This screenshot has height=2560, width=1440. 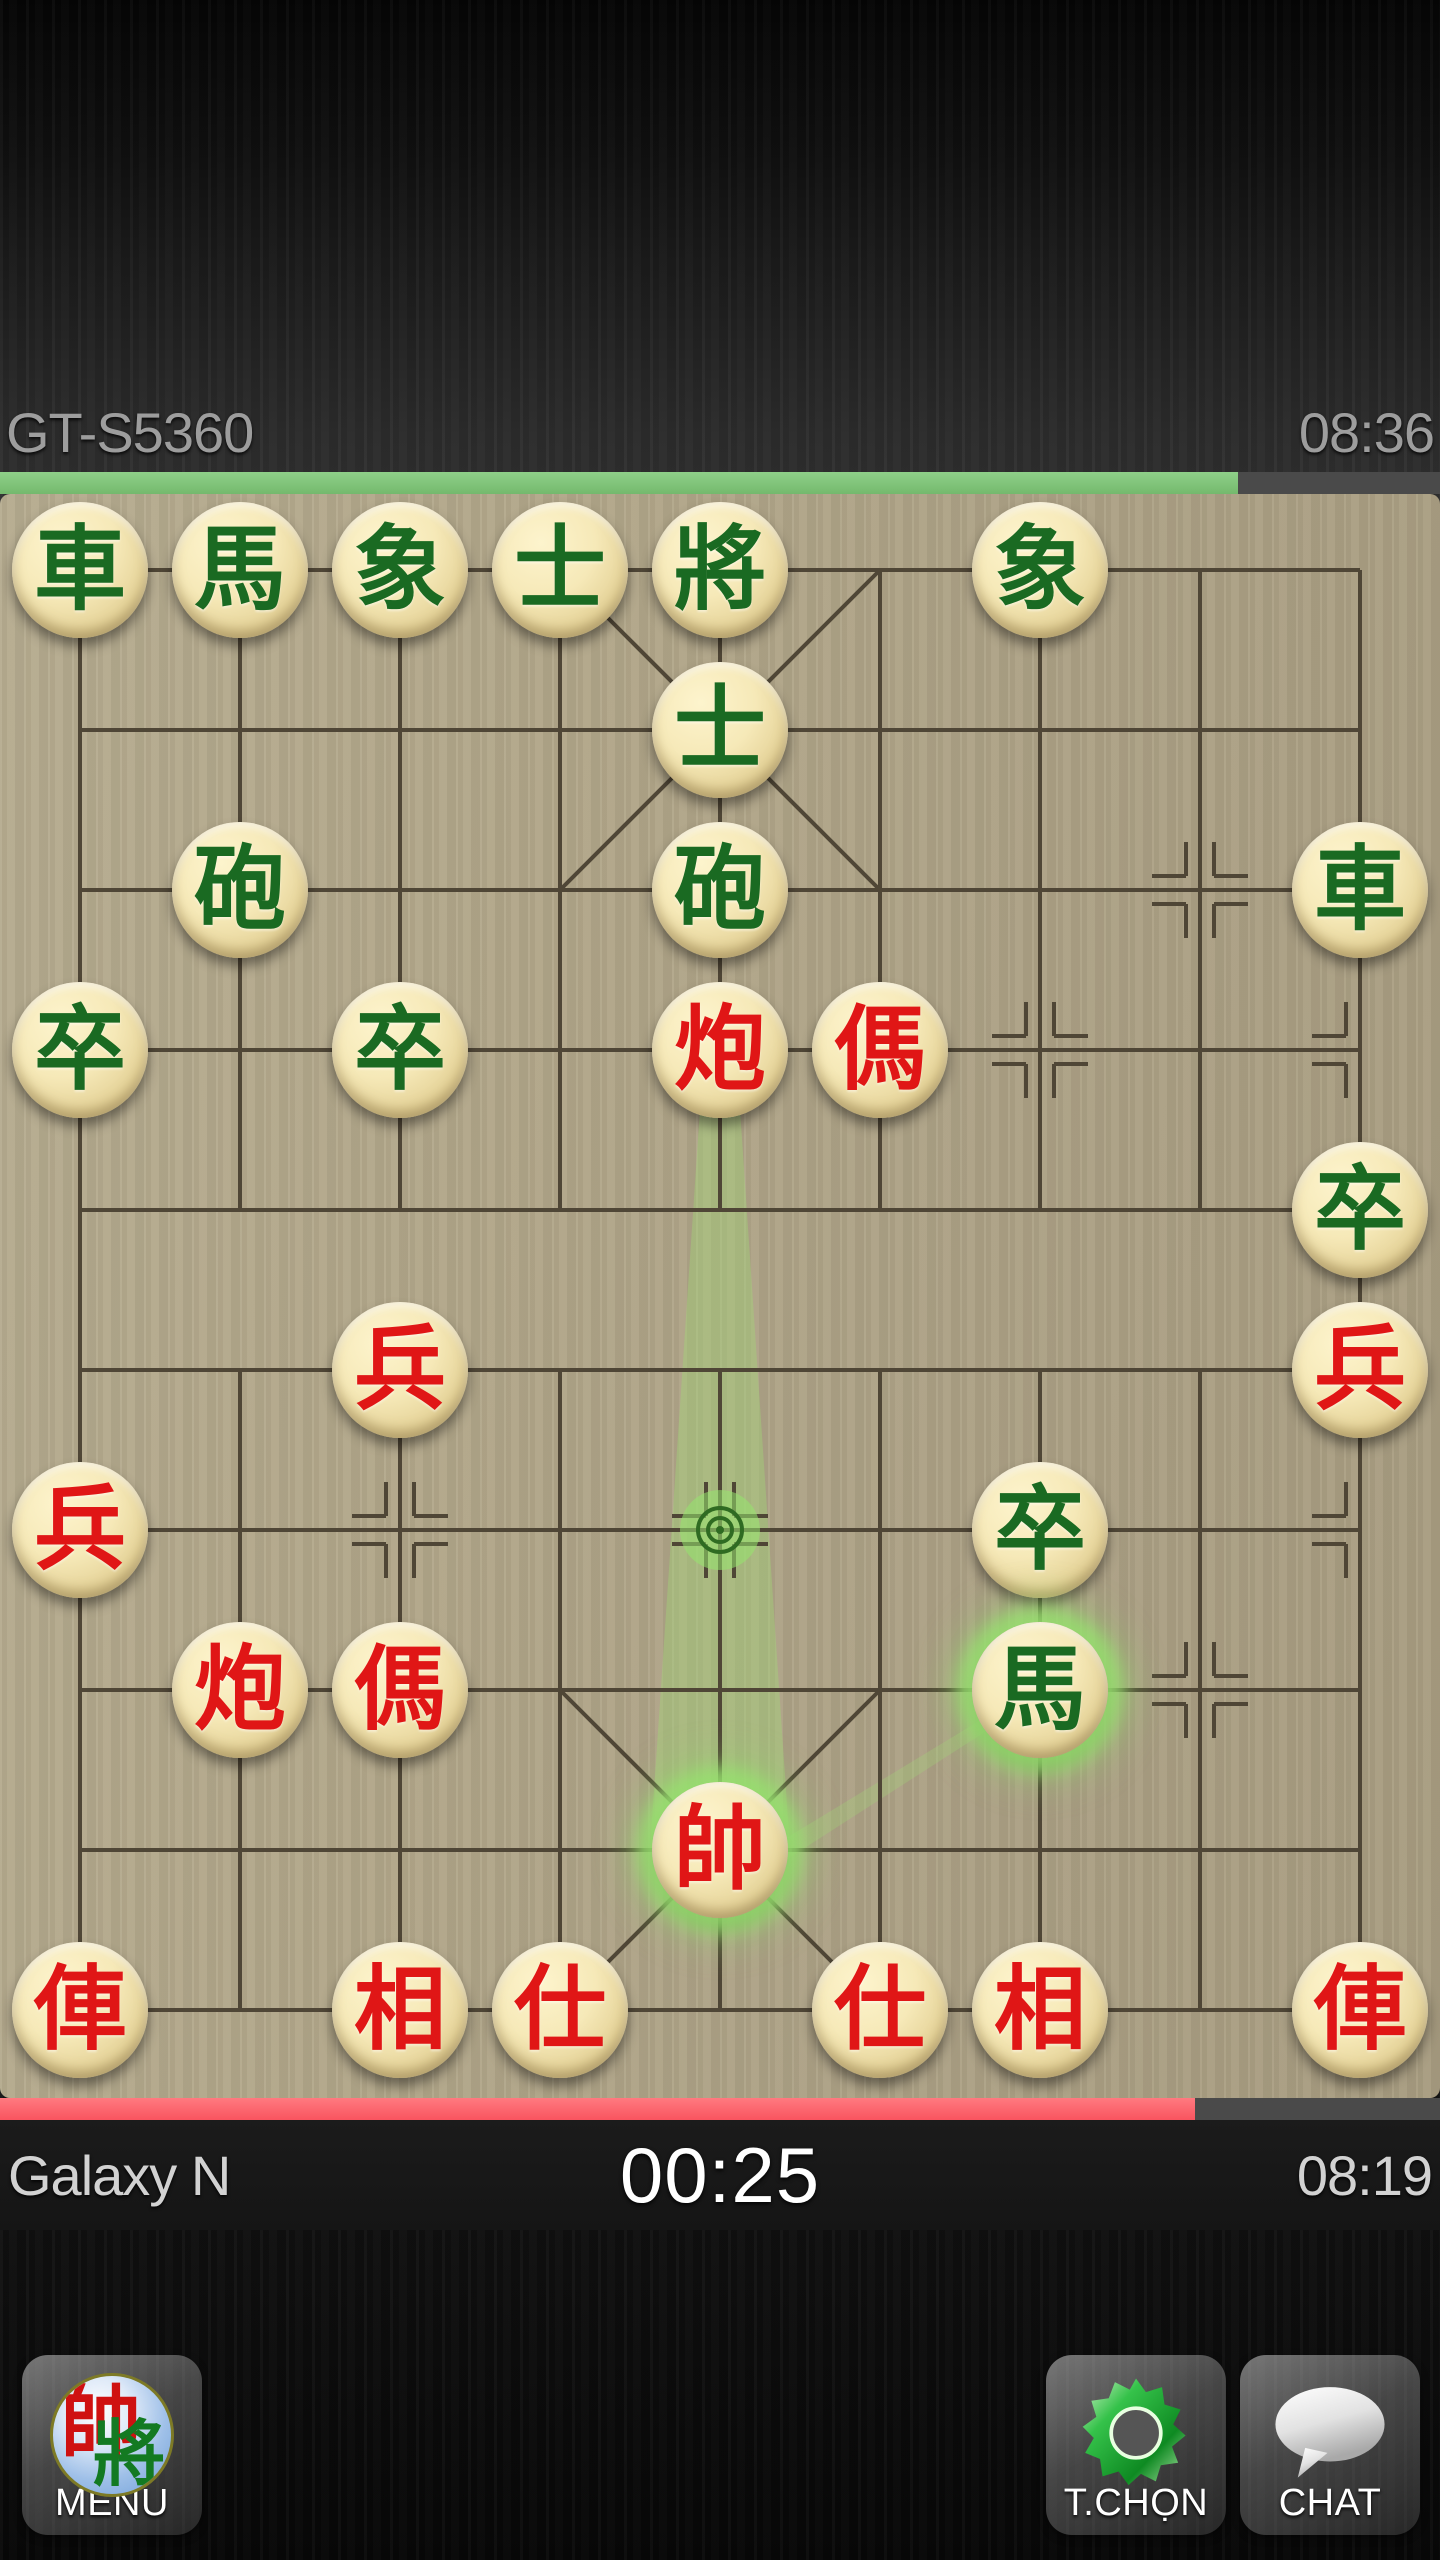 I want to click on player-time-bar, so click(x=720, y=2109).